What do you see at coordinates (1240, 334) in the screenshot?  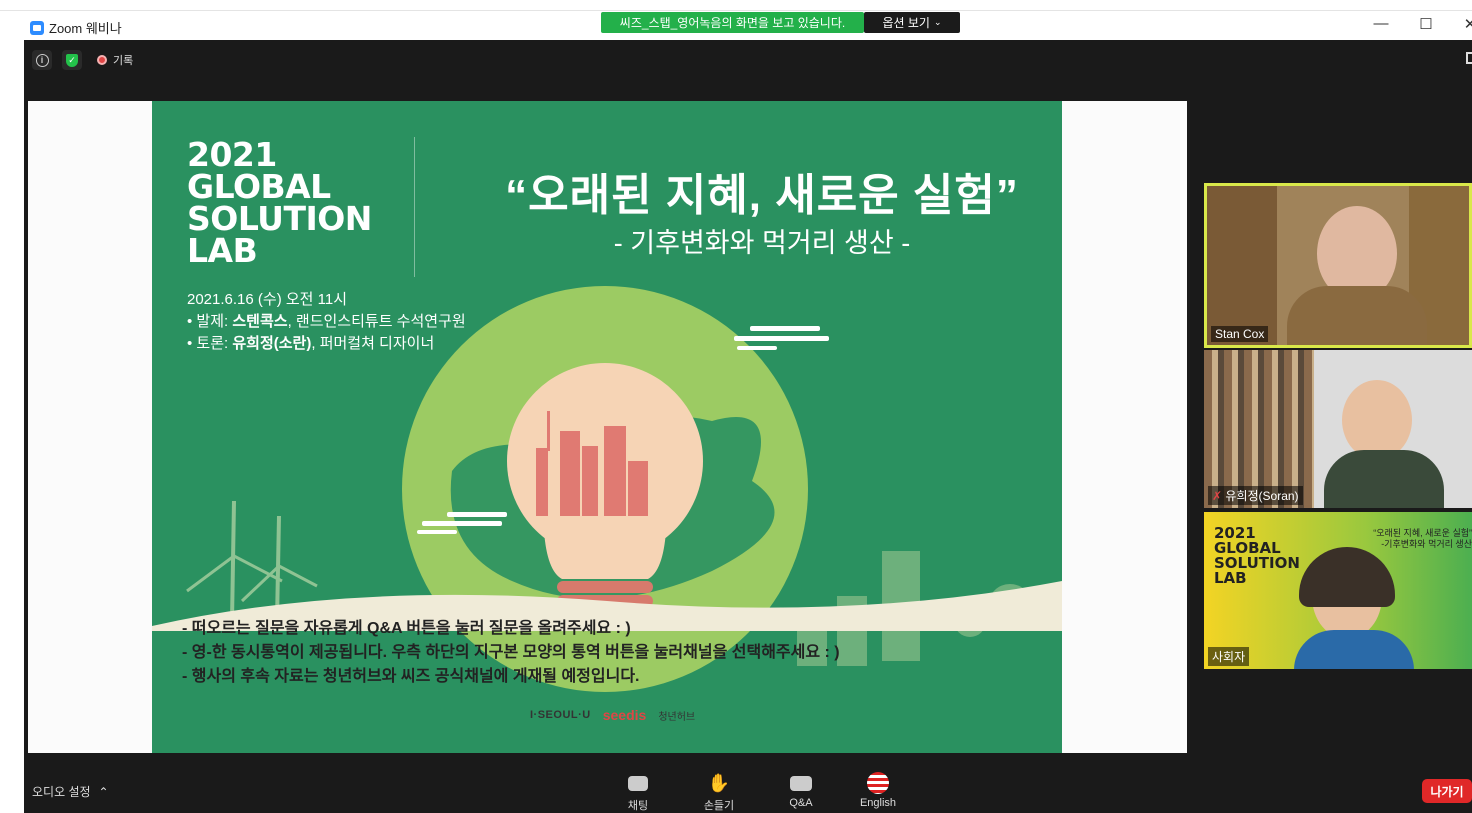 I see `participant-name-label: Stan Cox` at bounding box center [1240, 334].